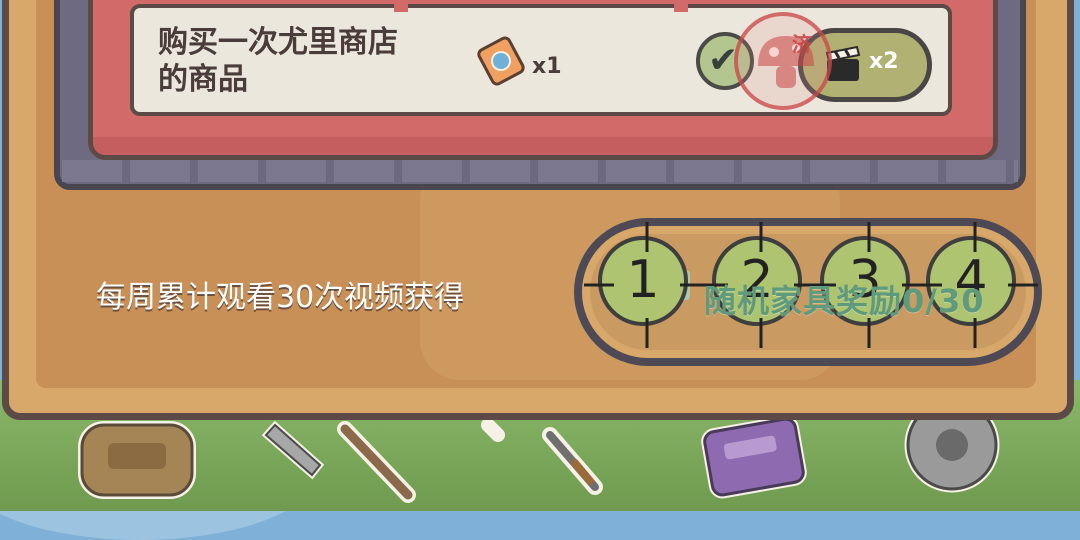  I want to click on wrench-icon, so click(542, 456).